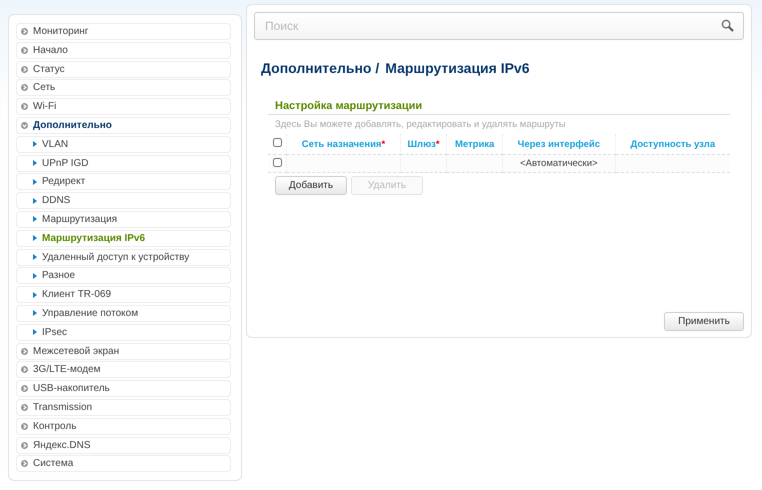  What do you see at coordinates (123, 69) in the screenshot?
I see `menu-item: Статус` at bounding box center [123, 69].